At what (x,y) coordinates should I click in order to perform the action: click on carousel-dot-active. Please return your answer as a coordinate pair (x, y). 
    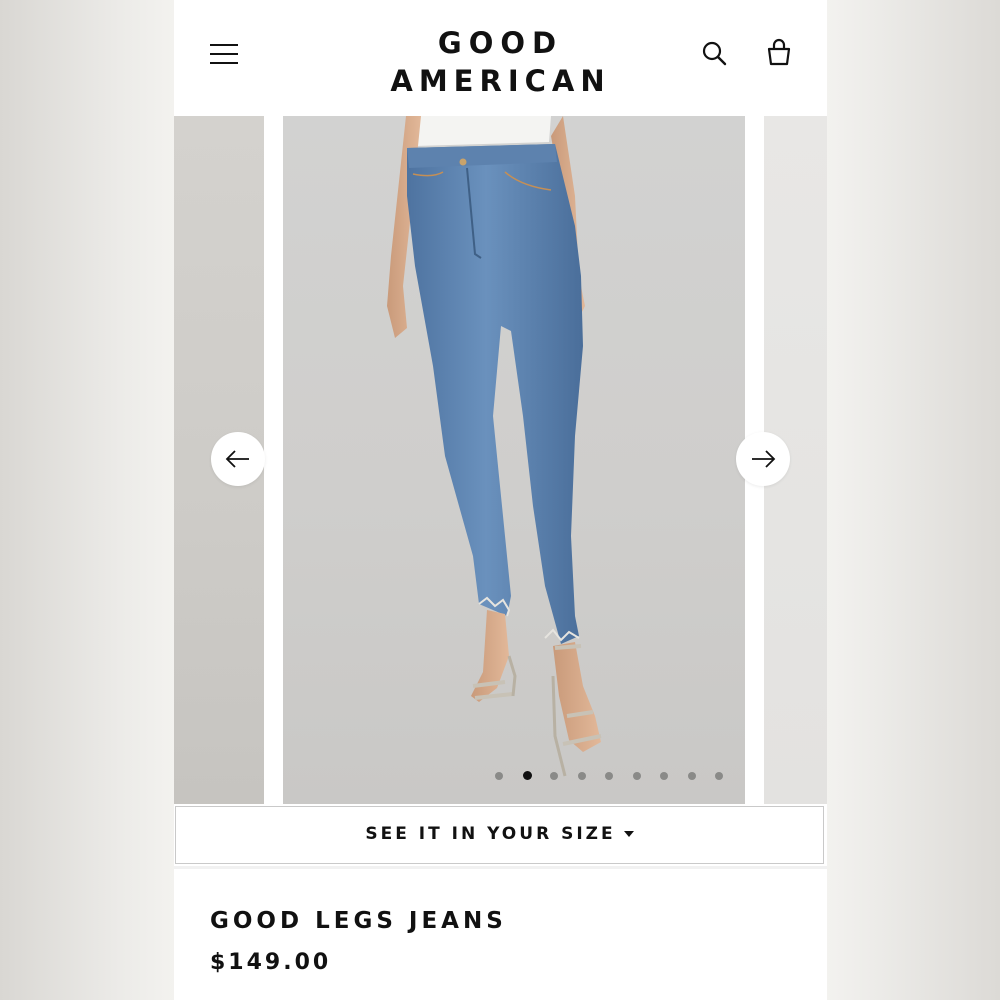
    Looking at the image, I should click on (527, 775).